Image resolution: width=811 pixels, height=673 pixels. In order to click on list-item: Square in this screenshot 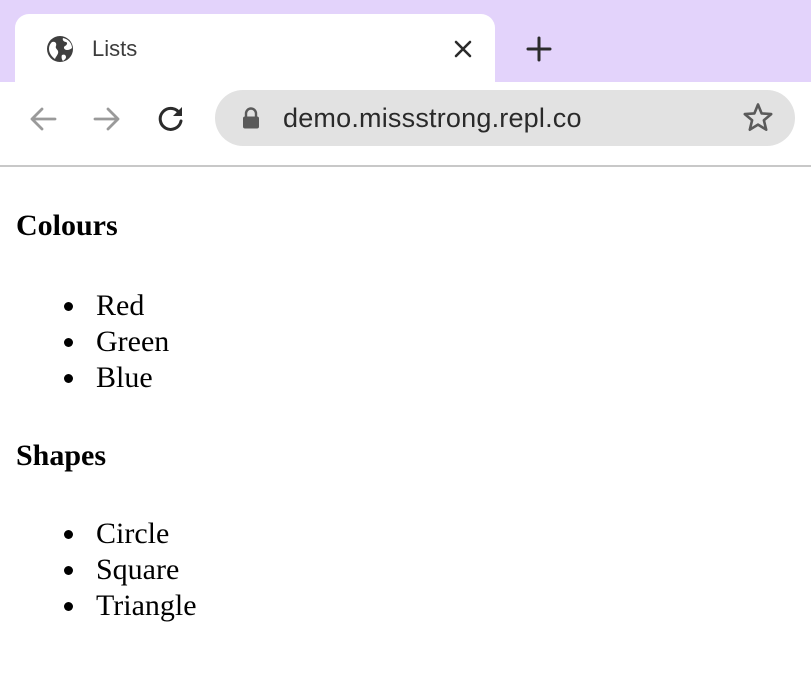, I will do `click(130, 570)`.